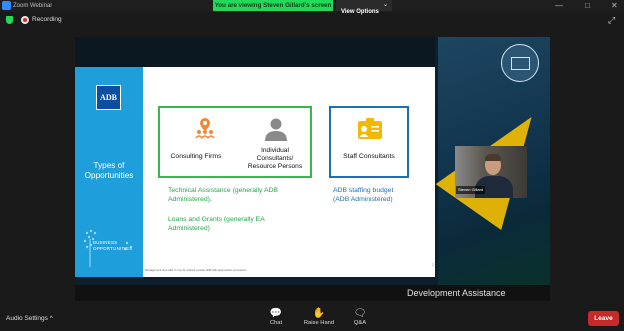 The width and height of the screenshot is (624, 331). Describe the element at coordinates (369, 142) in the screenshot. I see `staff-consultants-box: Staff Consultants` at that location.